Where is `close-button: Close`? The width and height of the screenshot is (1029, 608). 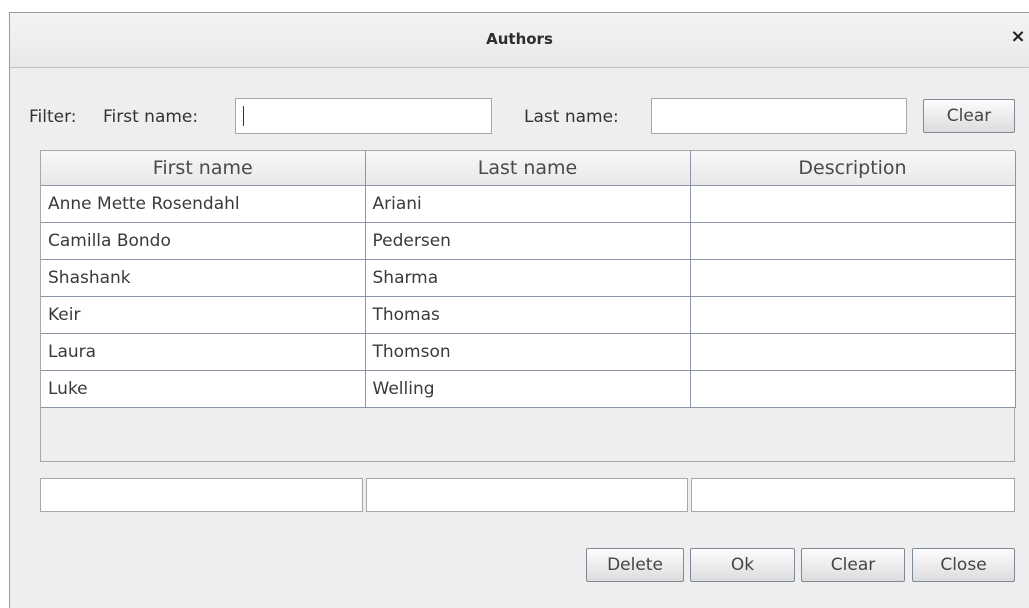 close-button: Close is located at coordinates (963, 565).